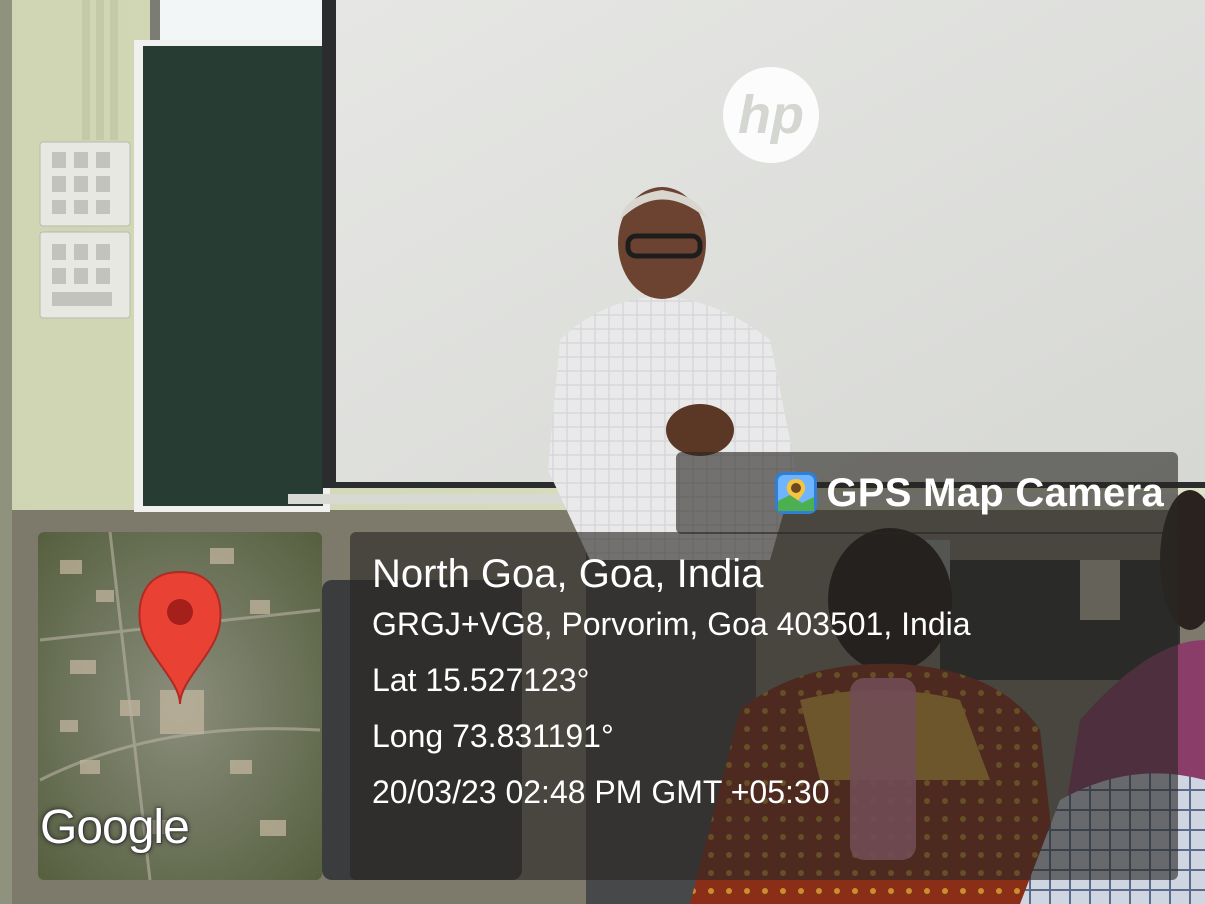 This screenshot has height=904, width=1205. I want to click on address-text: GRGJ+VG8, Porvorim, Goa 403501, India, so click(671, 624).